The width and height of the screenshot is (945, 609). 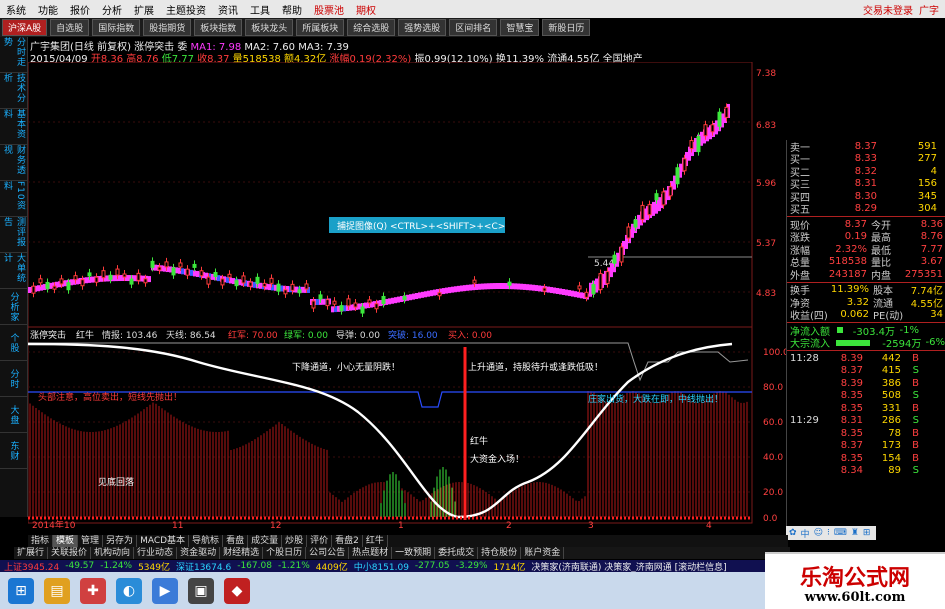 What do you see at coordinates (14, 235) in the screenshot?
I see `left-tab: 测评报告` at bounding box center [14, 235].